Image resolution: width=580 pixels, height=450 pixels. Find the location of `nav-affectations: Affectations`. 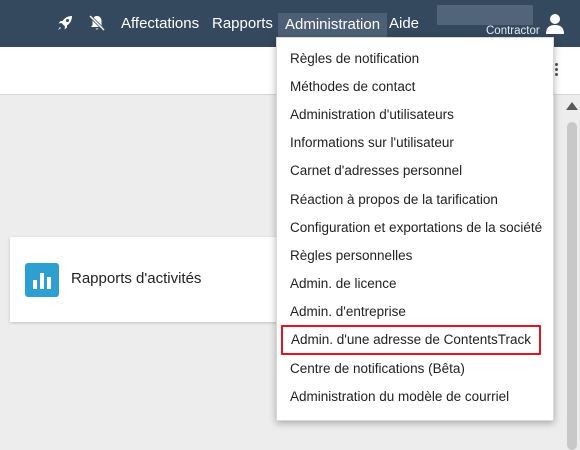

nav-affectations: Affectations is located at coordinates (160, 23).